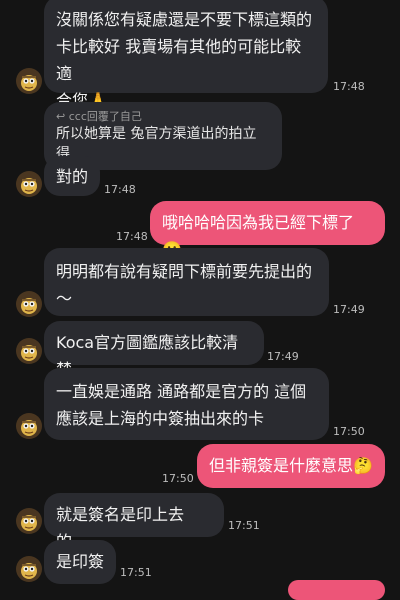 The image size is (400, 600). What do you see at coordinates (336, 590) in the screenshot?
I see `message-bubble-outgoing-partial` at bounding box center [336, 590].